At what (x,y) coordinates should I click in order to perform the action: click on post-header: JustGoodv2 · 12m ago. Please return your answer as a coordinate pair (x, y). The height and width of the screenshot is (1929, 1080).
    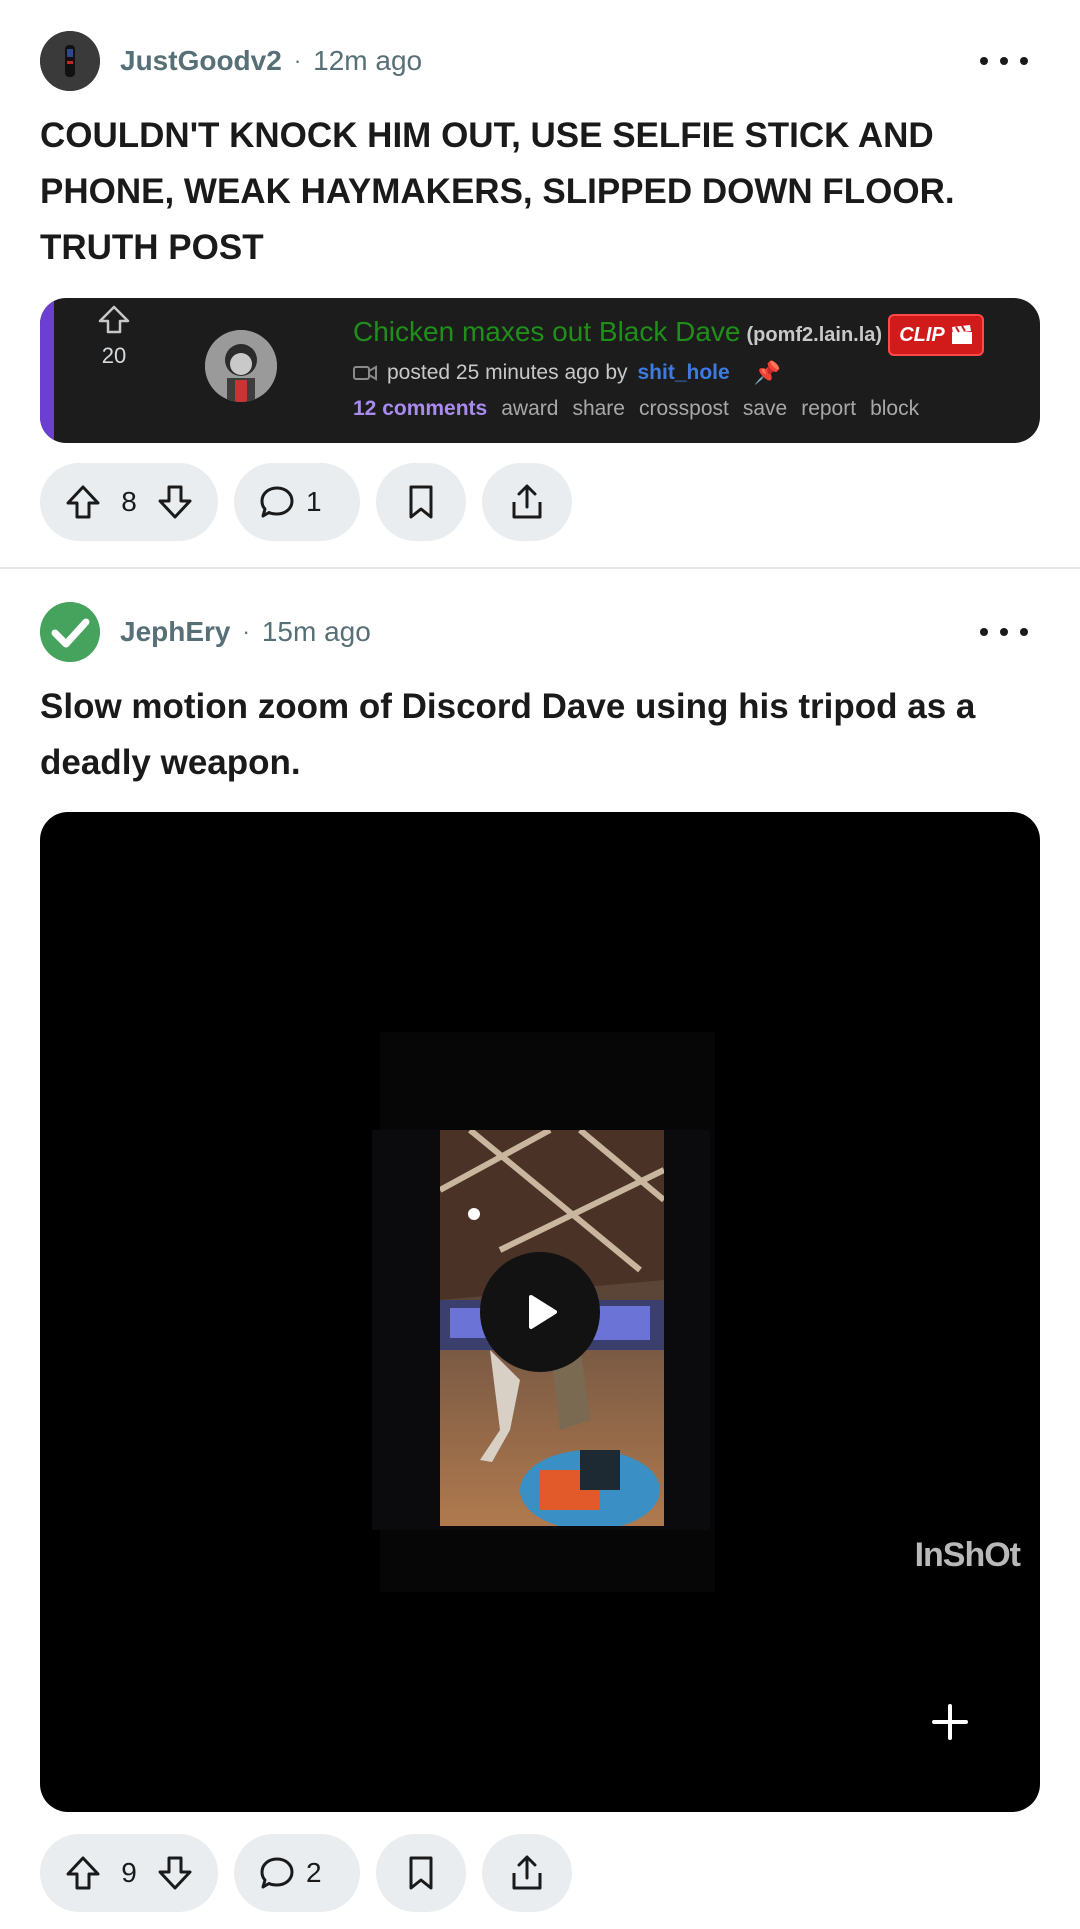
    Looking at the image, I should click on (540, 61).